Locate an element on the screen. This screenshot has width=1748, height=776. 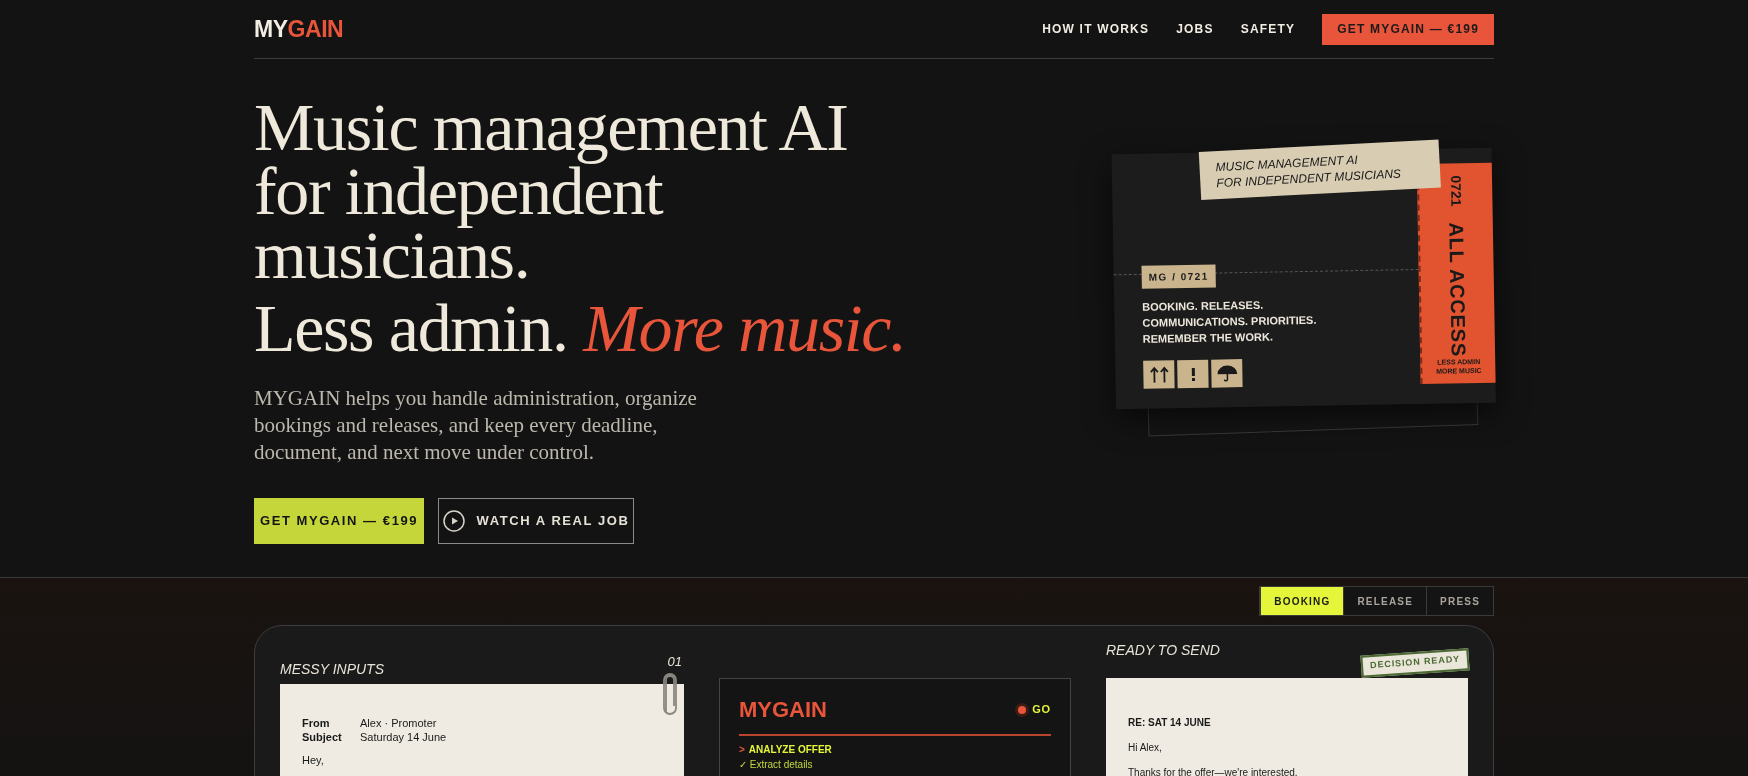
category-tab: RELEASE is located at coordinates (1385, 601).